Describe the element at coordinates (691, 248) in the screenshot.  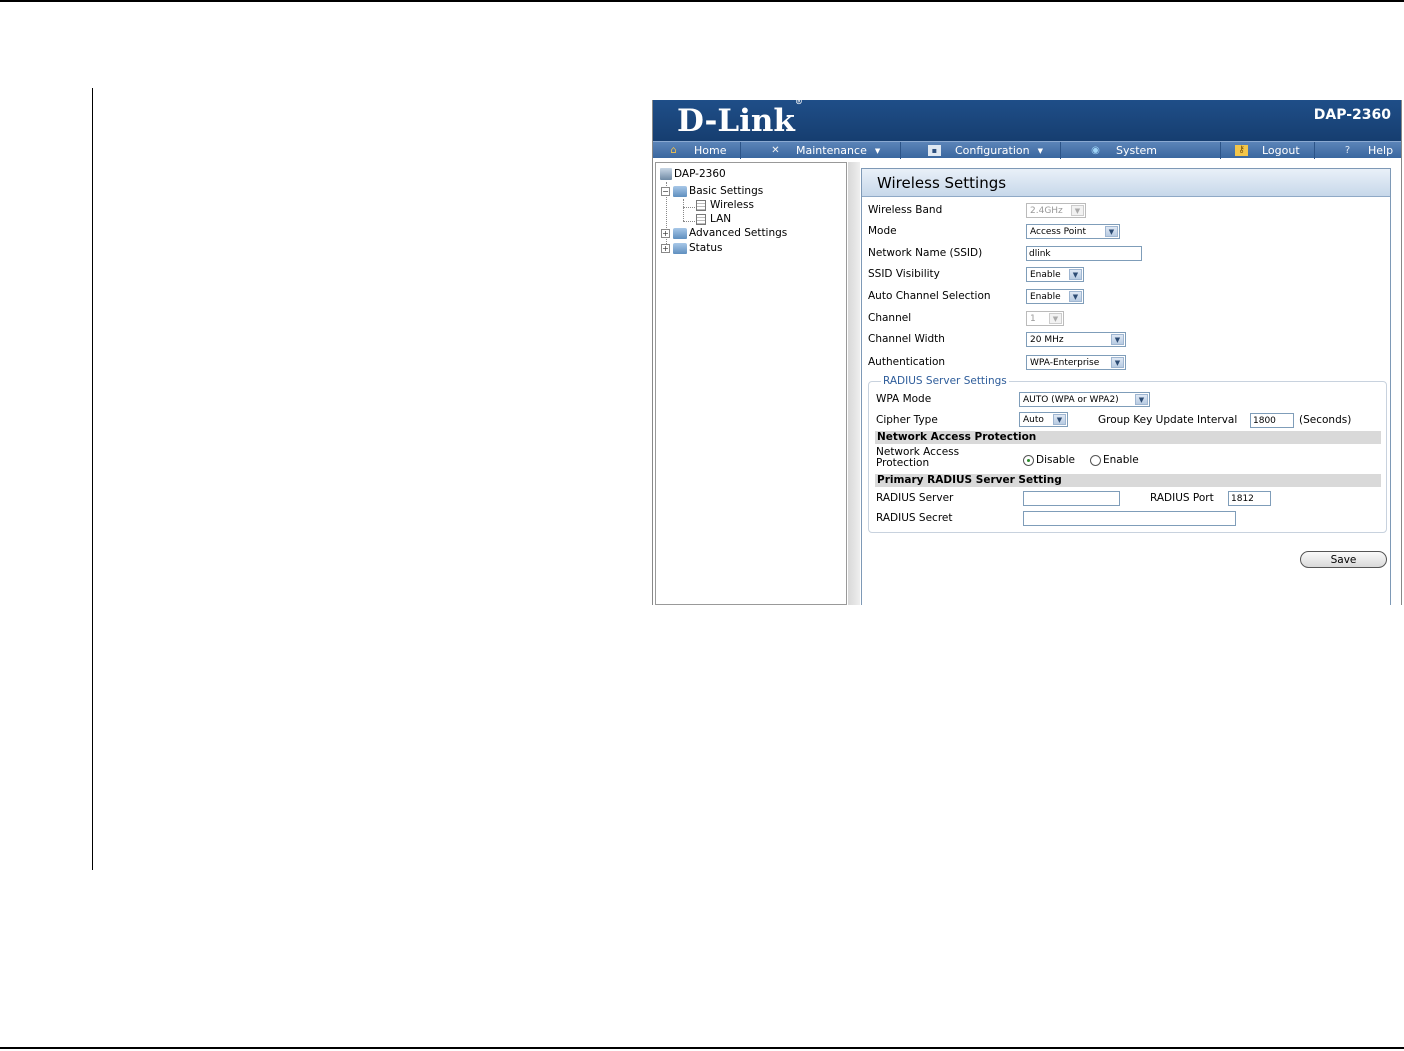
I see `tree-item-status: + Status` at that location.